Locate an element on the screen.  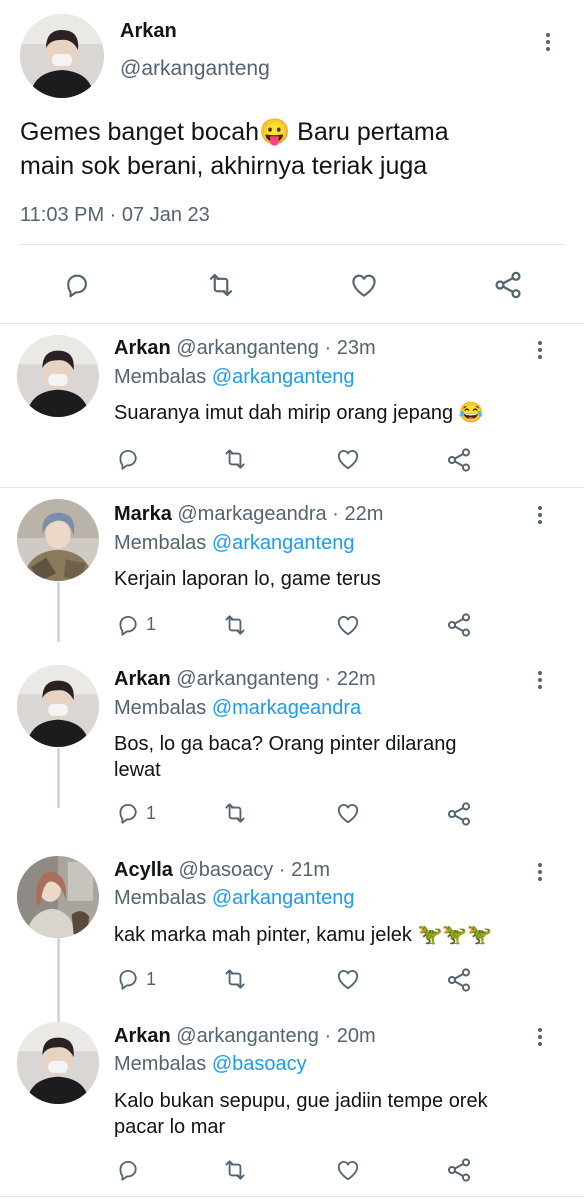
reply-header: Marka @markageandra · 22m is located at coordinates (248, 514).